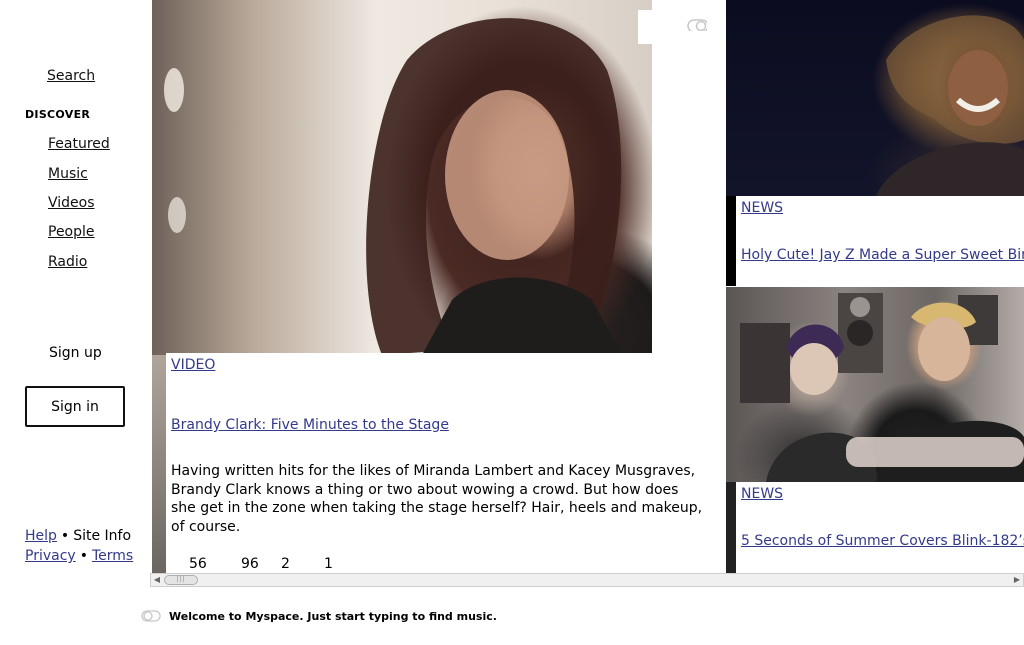  Describe the element at coordinates (75, 406) in the screenshot. I see `signin-button: Sign in` at that location.